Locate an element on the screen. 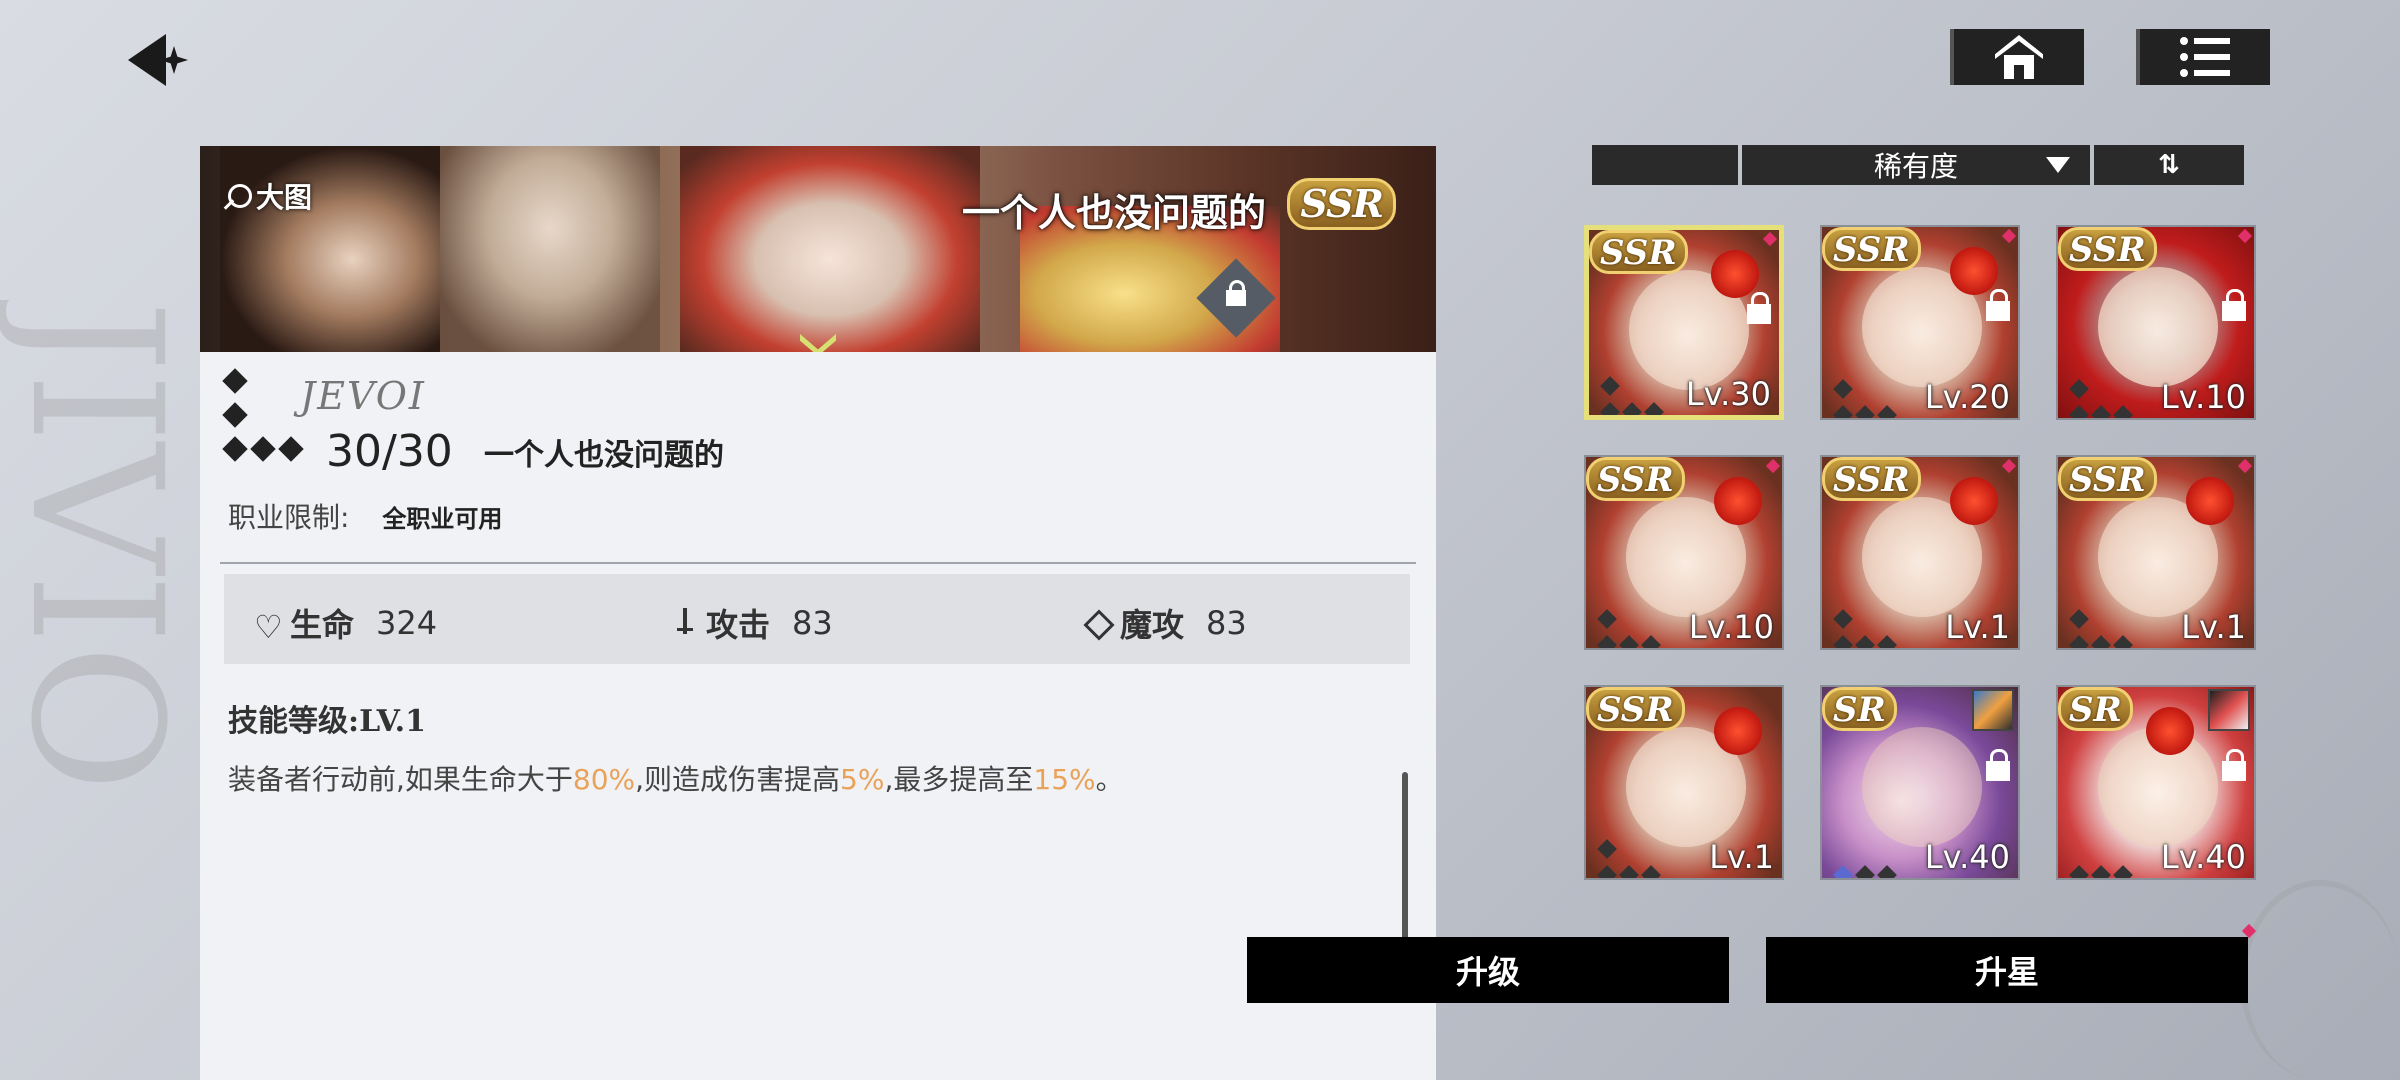 The width and height of the screenshot is (2400, 1080). stats-bar: 生命 324 攻击 83 魔攻 83 is located at coordinates (817, 619).